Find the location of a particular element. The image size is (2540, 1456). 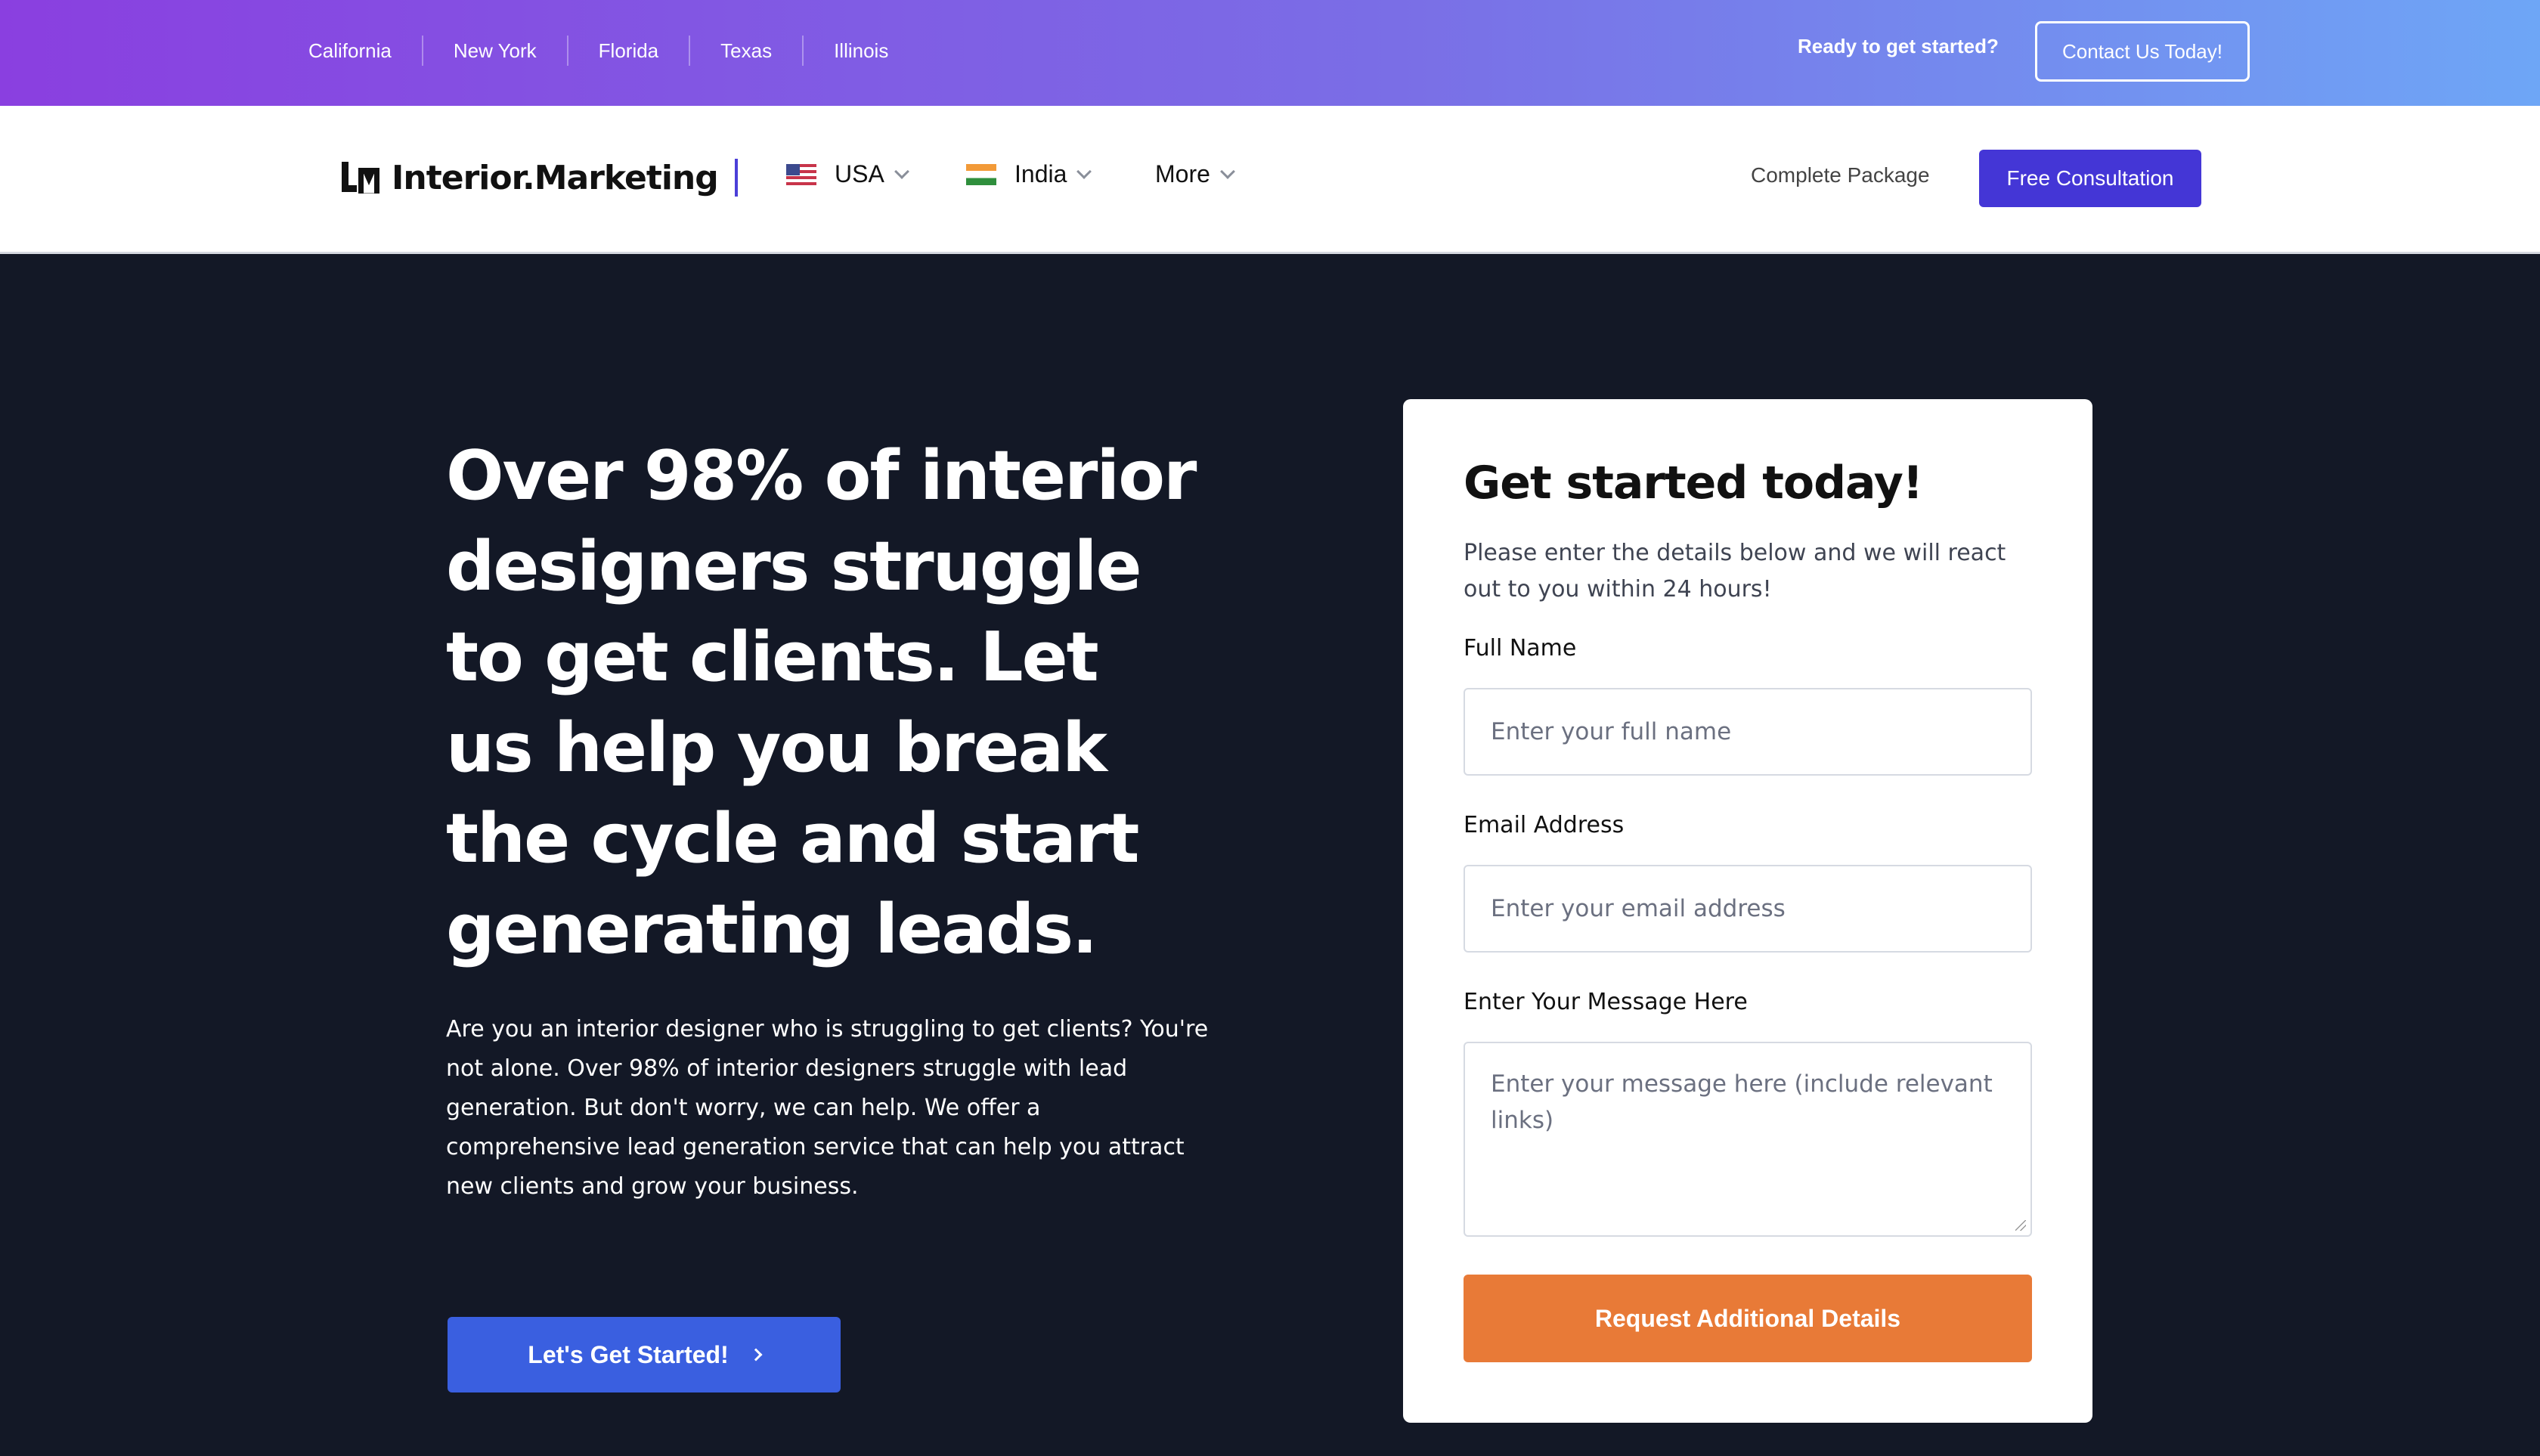

resize-handle-icon is located at coordinates (2021, 1225).